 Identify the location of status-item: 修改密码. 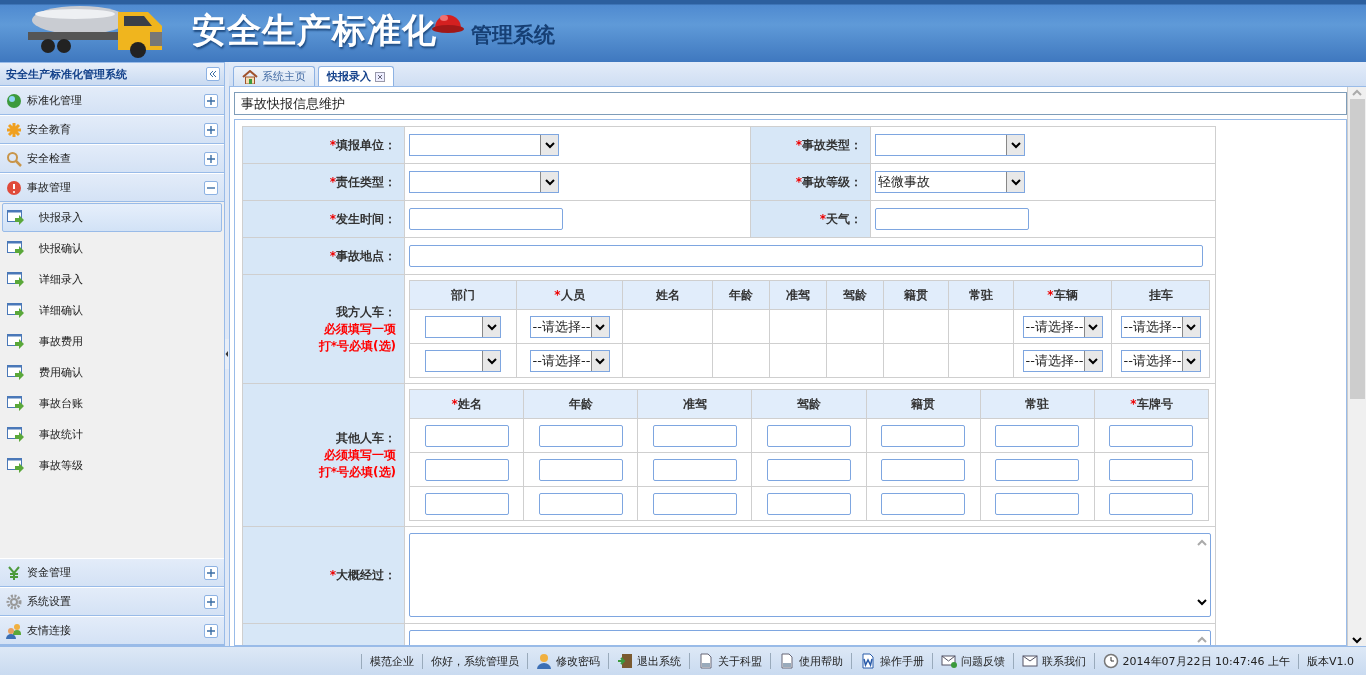
(567, 661).